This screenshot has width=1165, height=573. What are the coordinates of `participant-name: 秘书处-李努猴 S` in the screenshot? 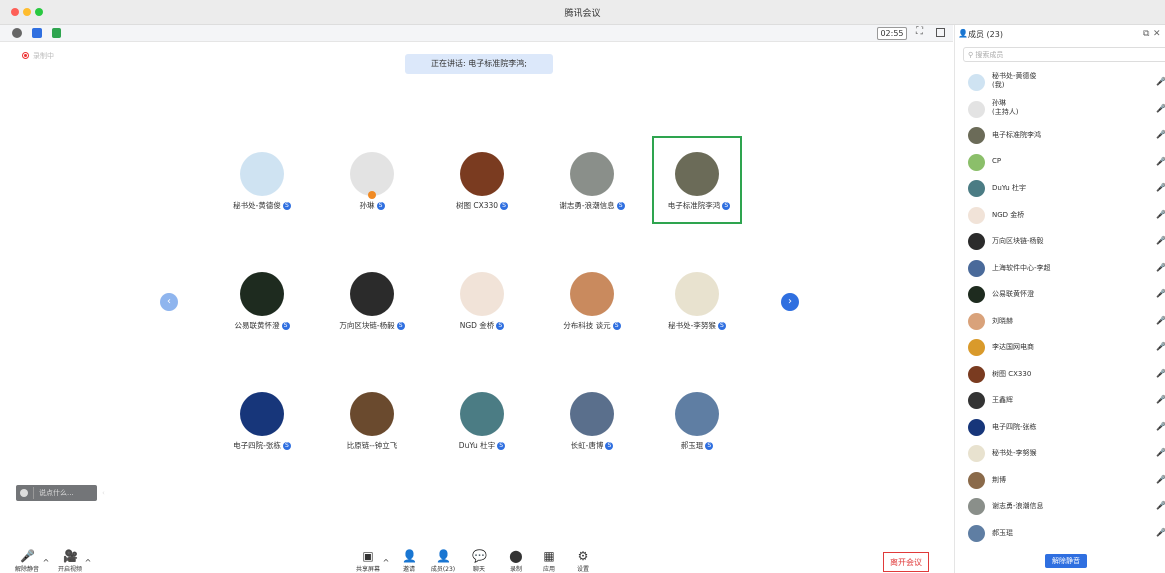 It's located at (697, 325).